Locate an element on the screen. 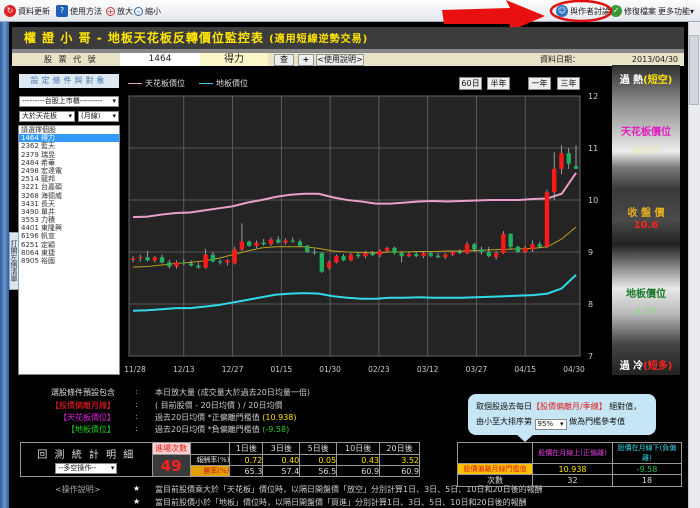 The image size is (700, 508). stock-list-item: 2484 希華 is located at coordinates (69, 163).